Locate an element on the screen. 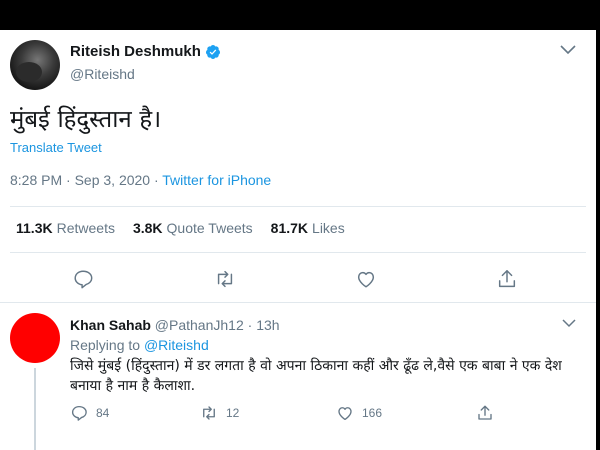  reply-like-action: 166 is located at coordinates (359, 413).